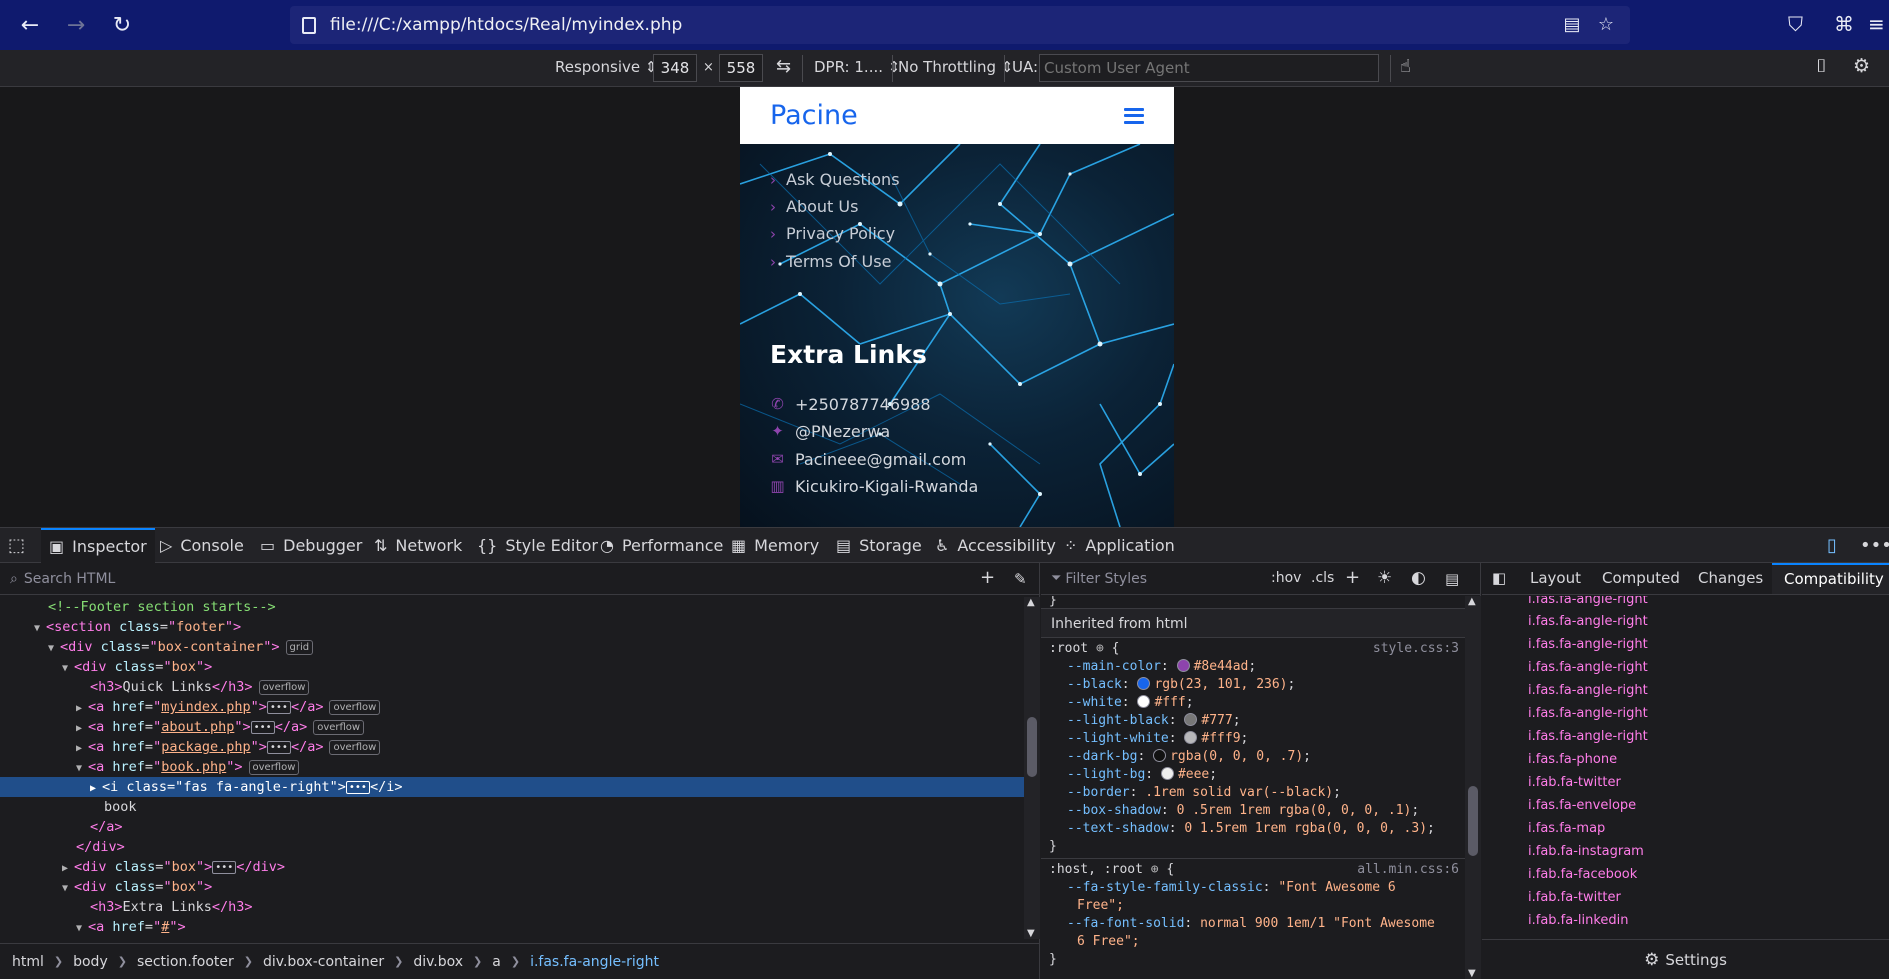 This screenshot has height=979, width=1889. I want to click on tree-node: ▼ <div class="box-container"> grid, so click(512, 647).